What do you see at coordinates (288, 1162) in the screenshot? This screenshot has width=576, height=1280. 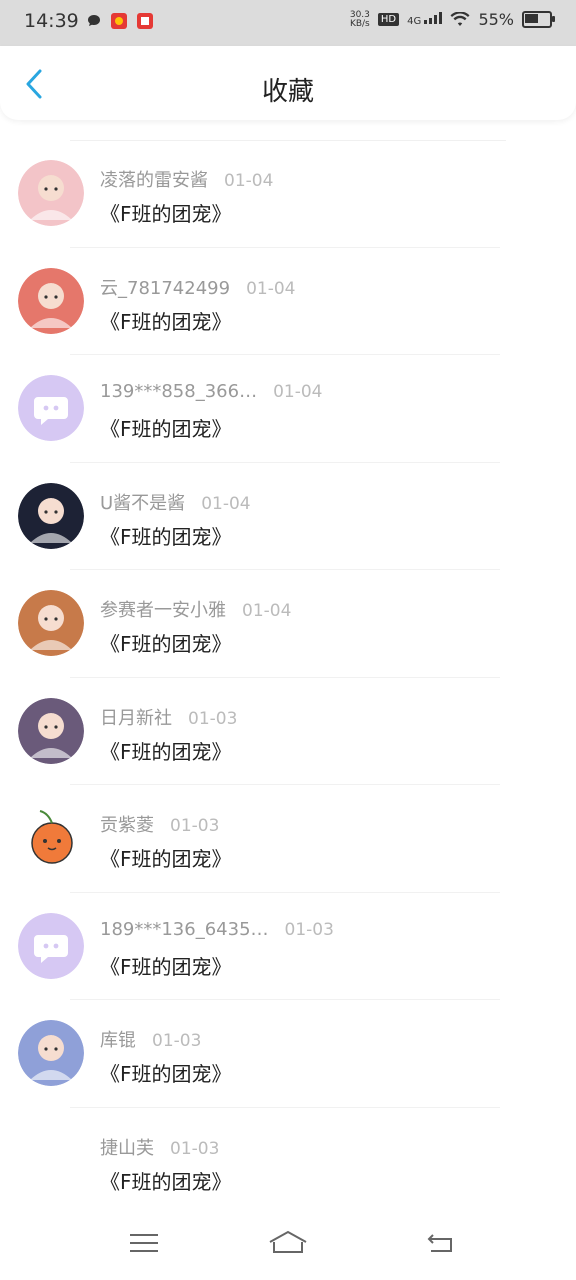 I see `list-item: 捷山芙 01-03 《F班的团宠》` at bounding box center [288, 1162].